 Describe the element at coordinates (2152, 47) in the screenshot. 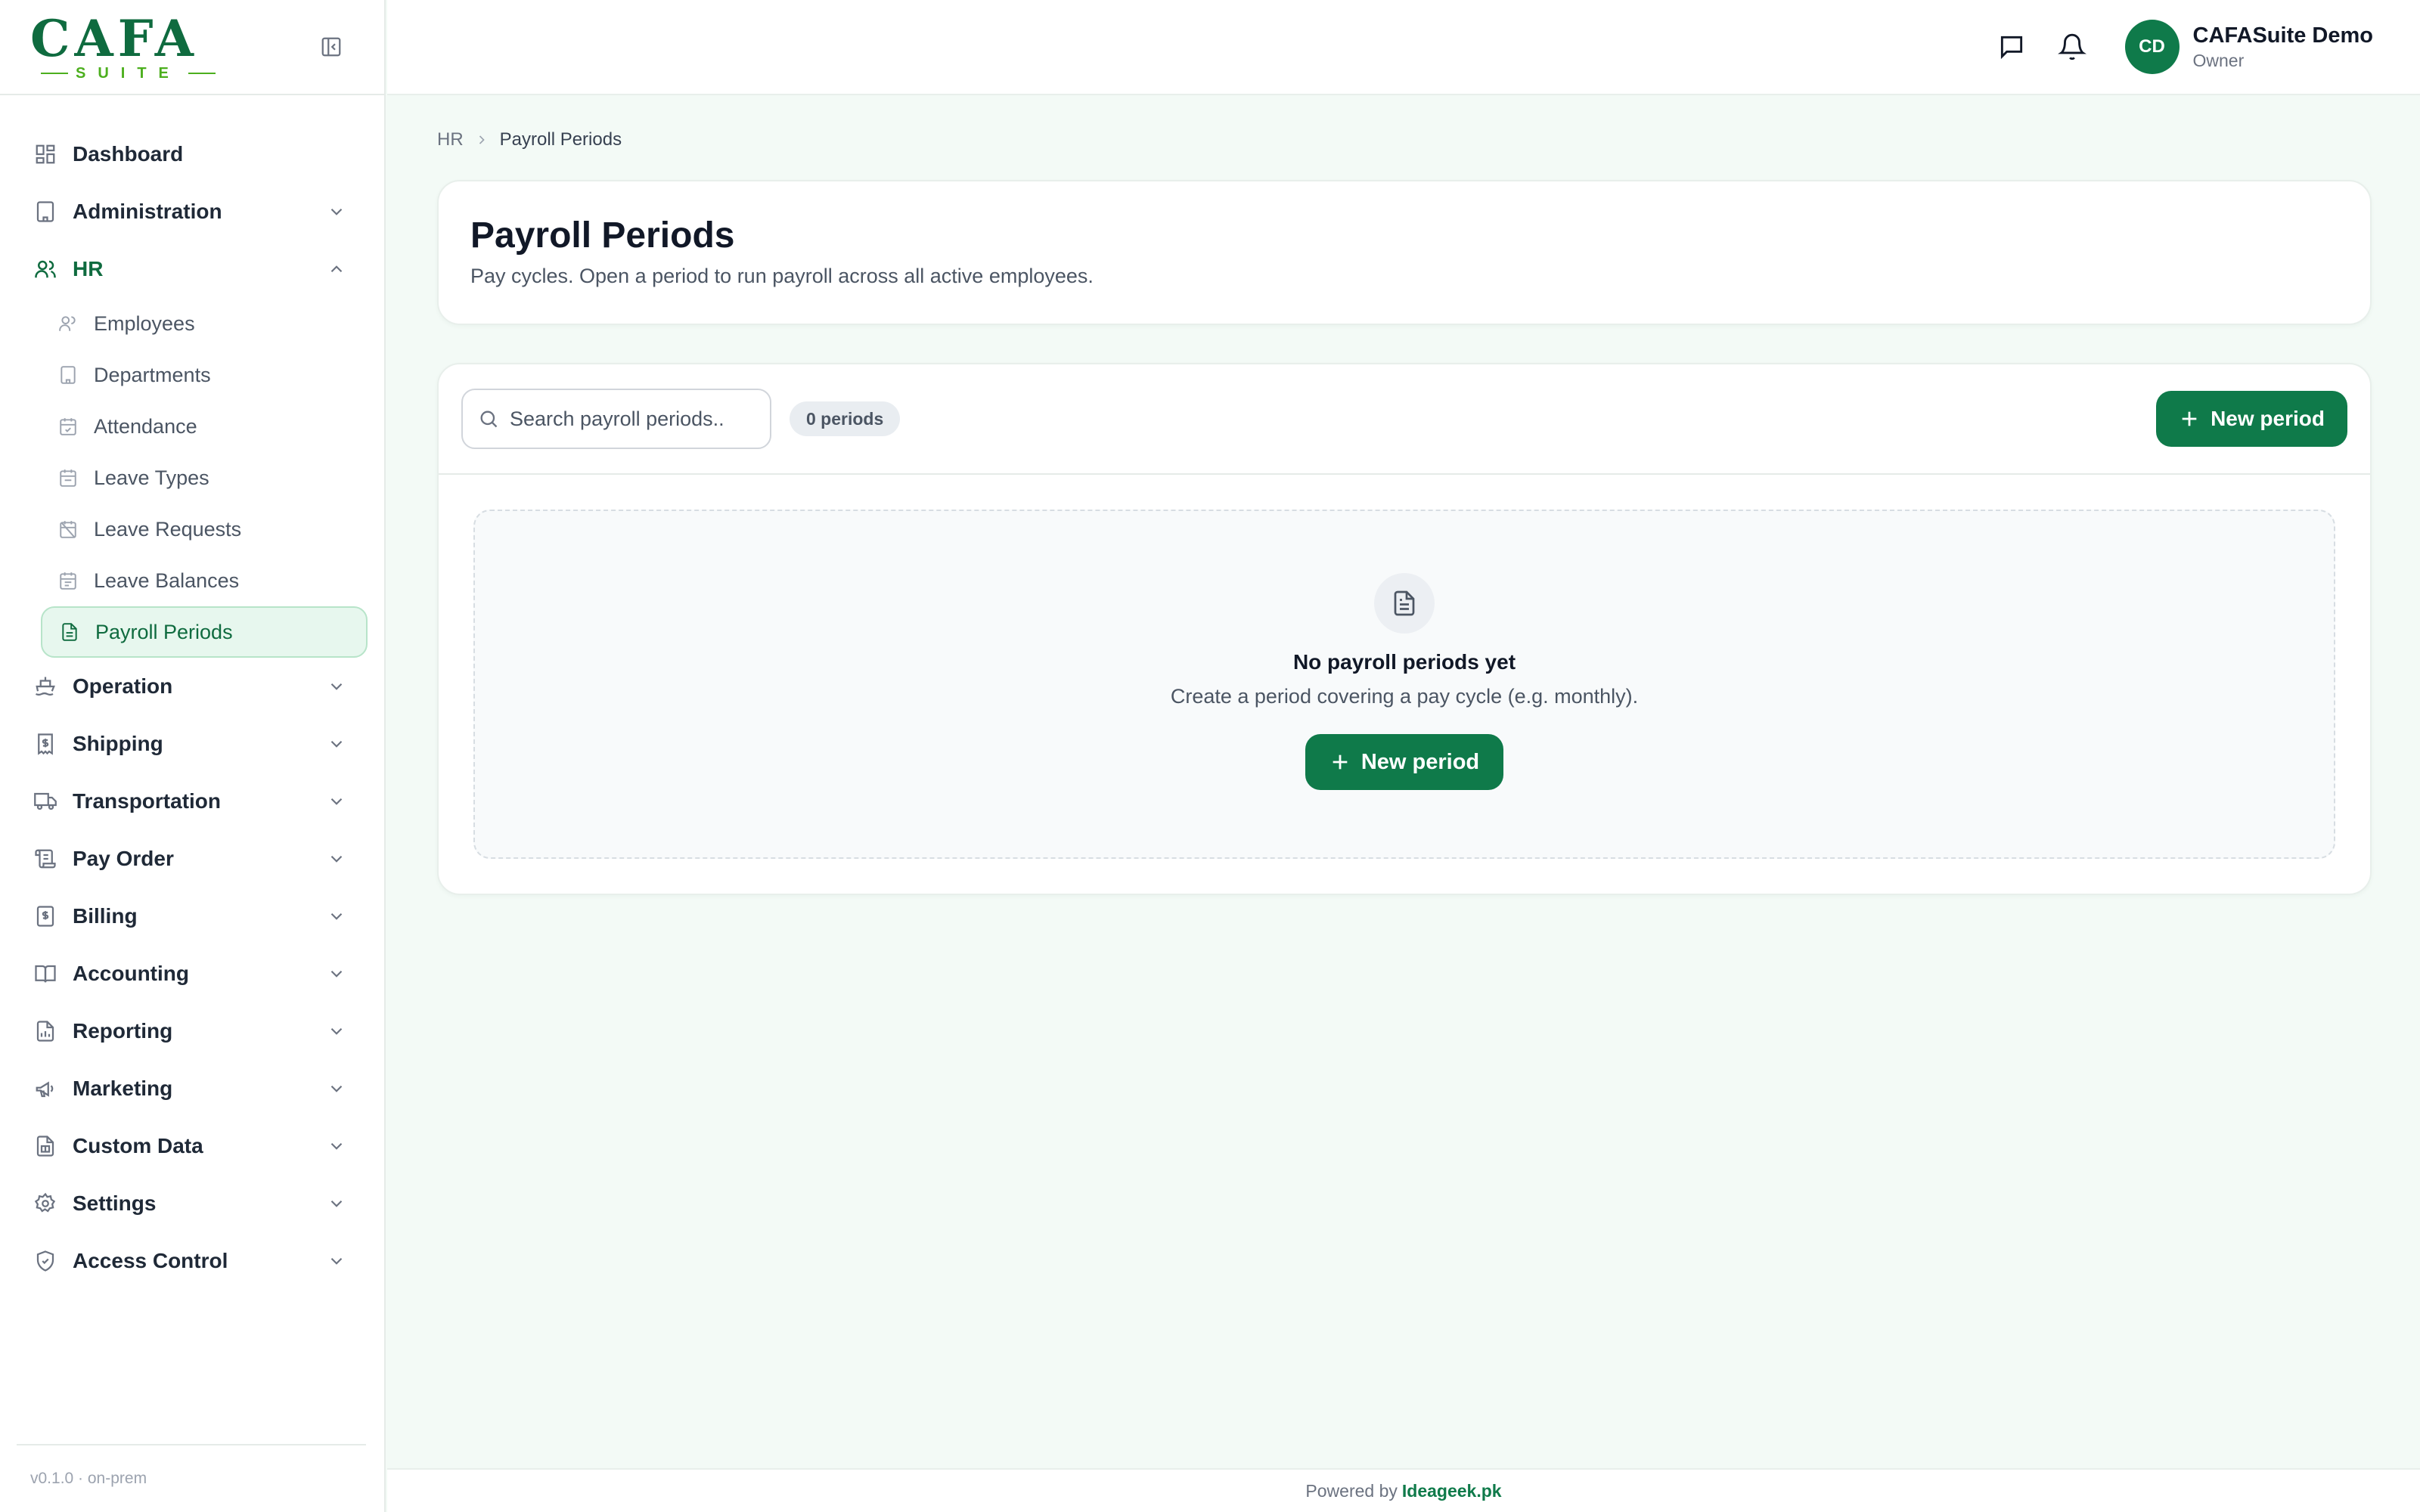

I see `avatar: CD` at that location.